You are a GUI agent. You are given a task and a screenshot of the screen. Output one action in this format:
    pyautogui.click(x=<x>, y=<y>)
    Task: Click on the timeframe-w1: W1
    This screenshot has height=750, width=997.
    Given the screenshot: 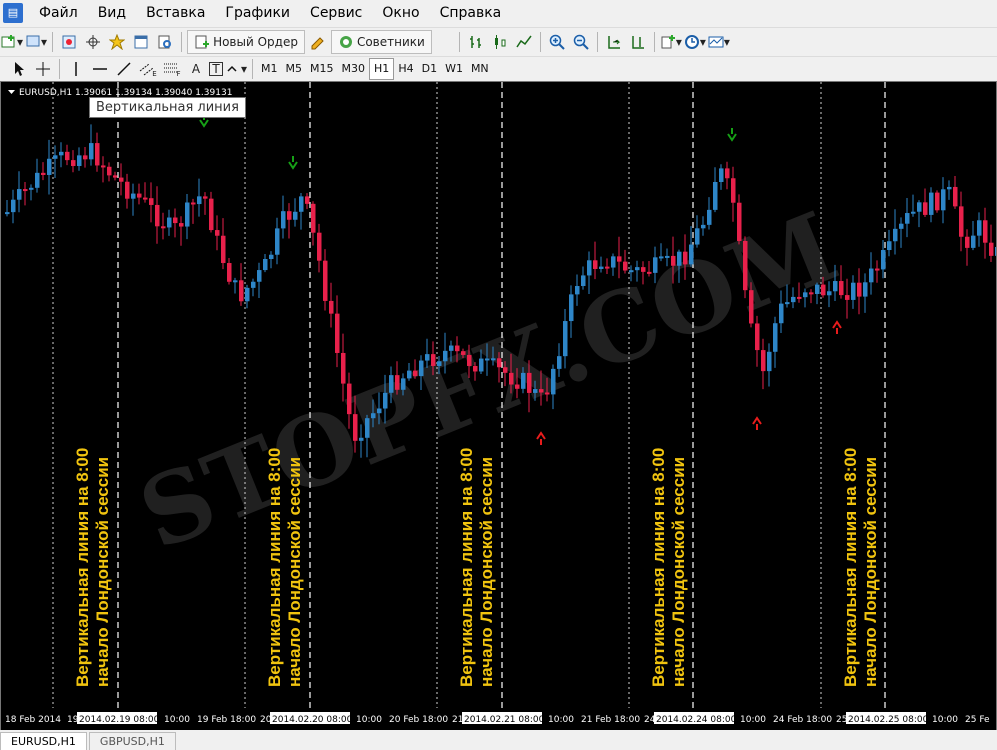 What is the action you would take?
    pyautogui.click(x=454, y=69)
    